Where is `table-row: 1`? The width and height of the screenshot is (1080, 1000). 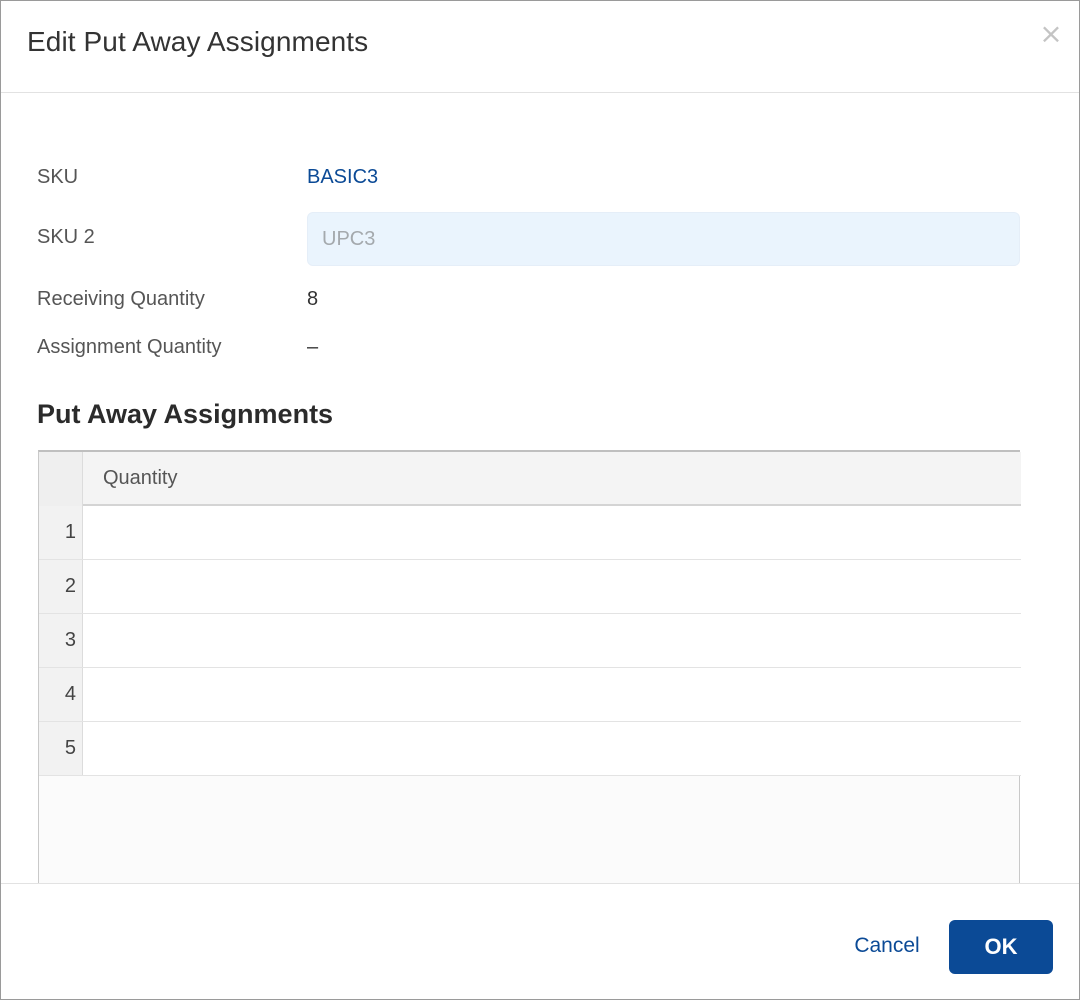
table-row: 1 is located at coordinates (530, 533).